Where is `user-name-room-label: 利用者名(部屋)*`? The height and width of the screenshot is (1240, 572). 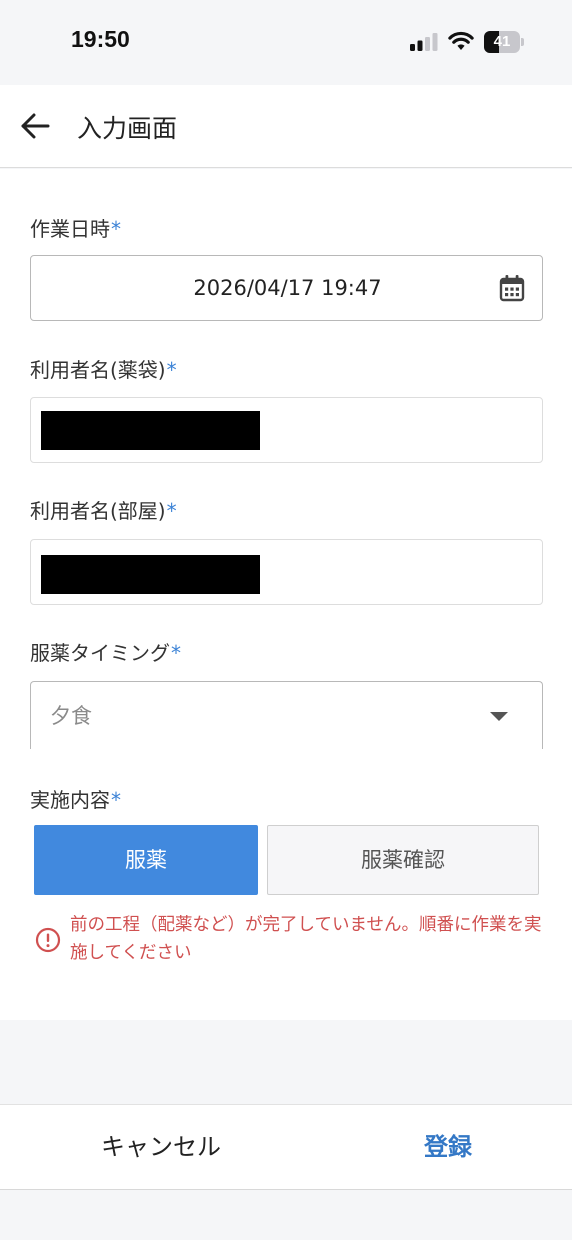
user-name-room-label: 利用者名(部屋)* is located at coordinates (103, 509).